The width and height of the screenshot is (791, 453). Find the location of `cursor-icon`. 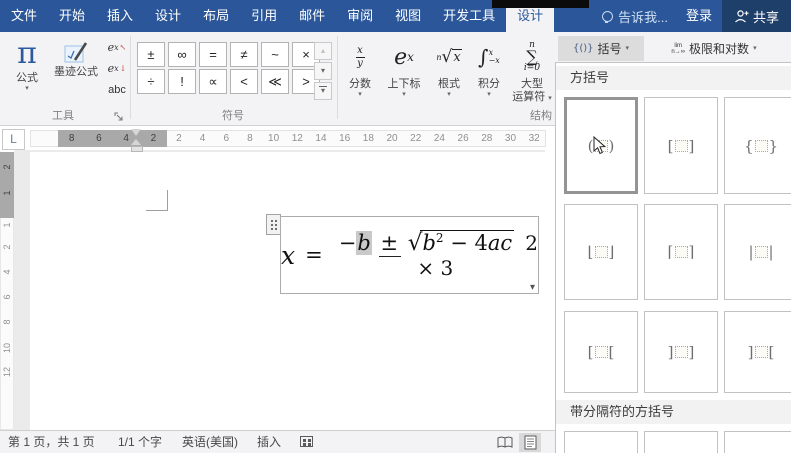

cursor-icon is located at coordinates (600, 145).